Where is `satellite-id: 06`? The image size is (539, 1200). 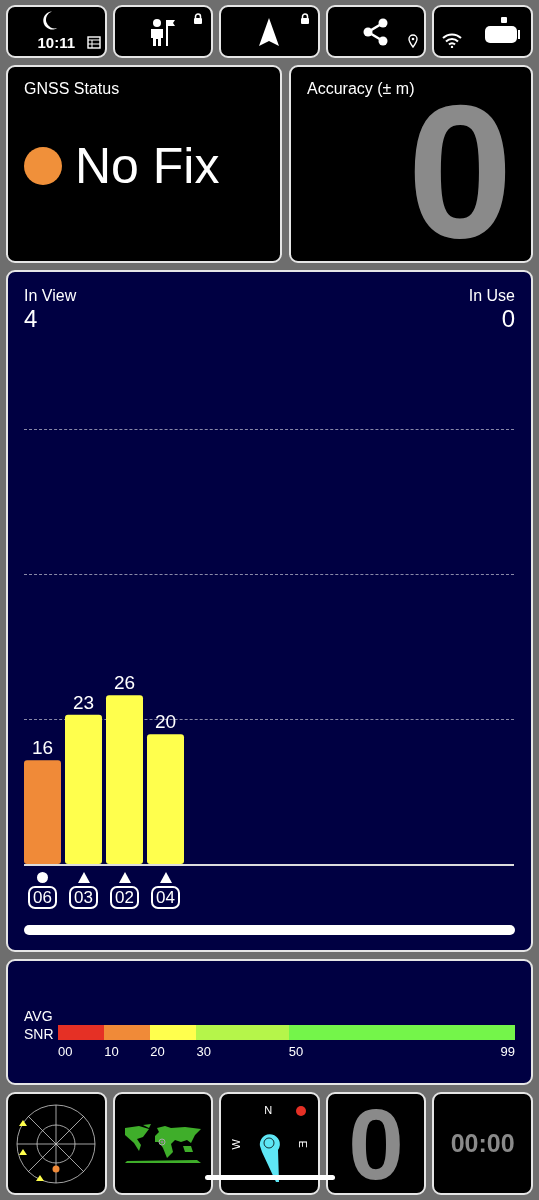 satellite-id: 06 is located at coordinates (42, 897).